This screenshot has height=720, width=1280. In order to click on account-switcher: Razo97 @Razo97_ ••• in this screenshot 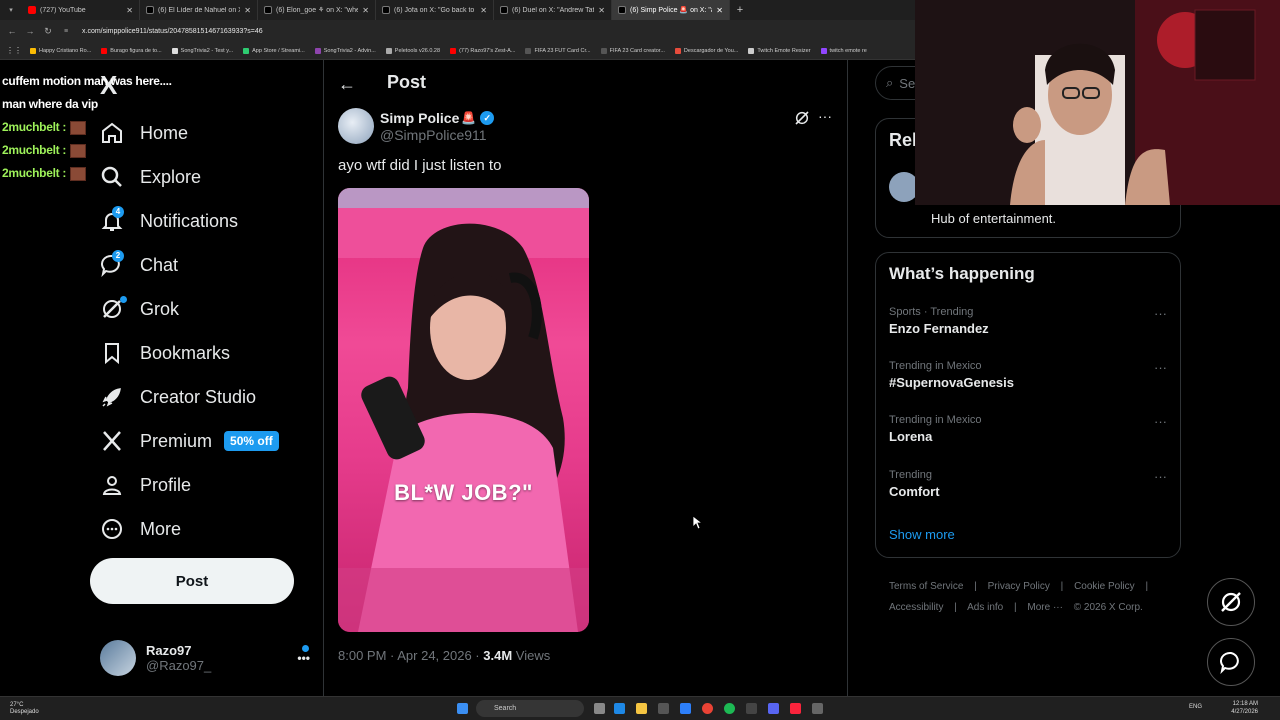, I will do `click(205, 658)`.